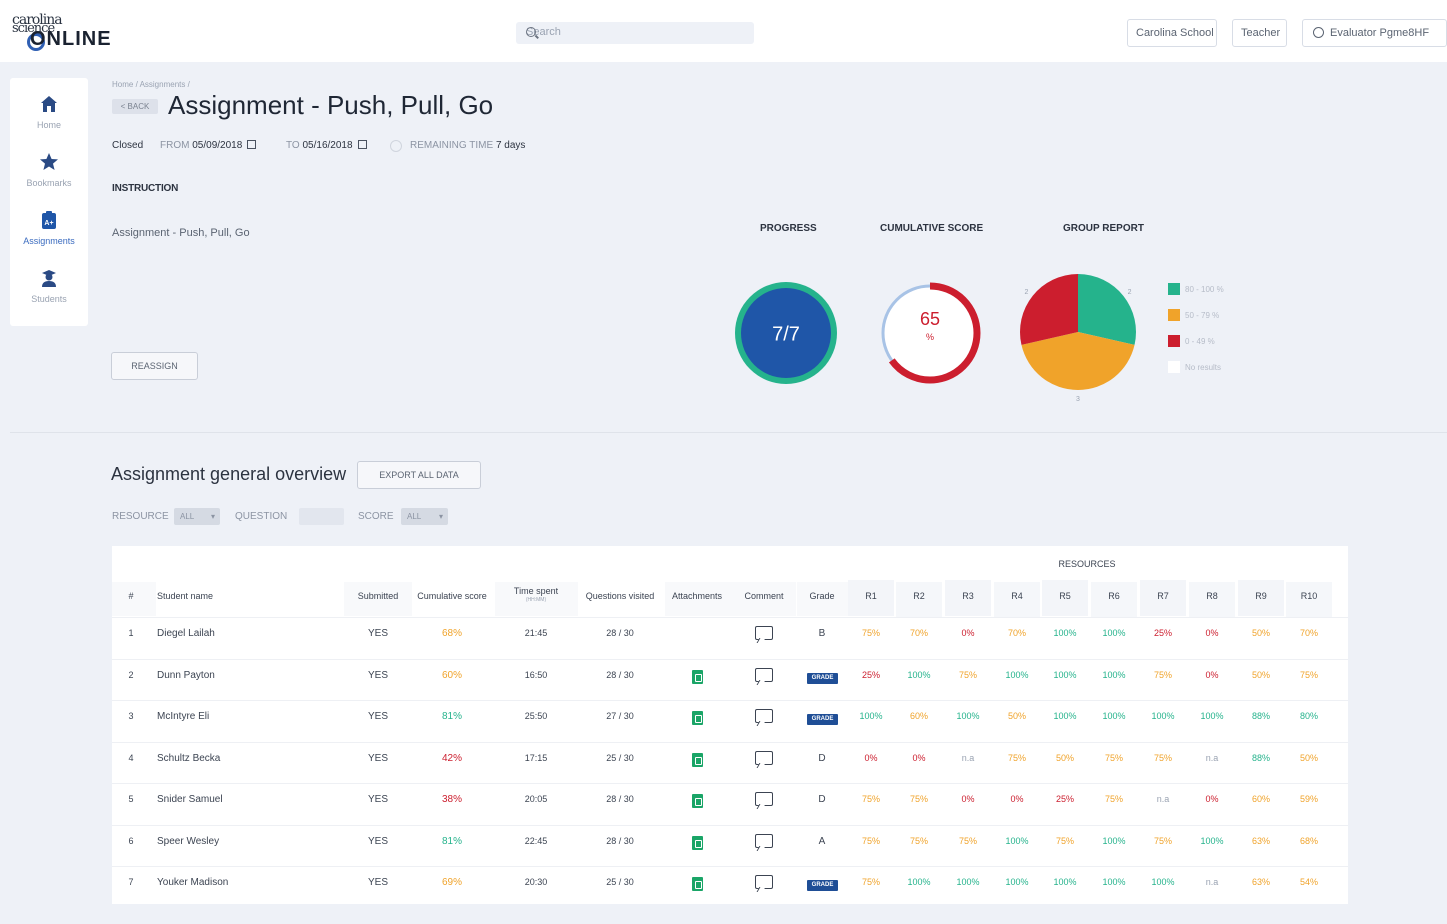  What do you see at coordinates (620, 633) in the screenshot?
I see `questions-visited: 28 / 30` at bounding box center [620, 633].